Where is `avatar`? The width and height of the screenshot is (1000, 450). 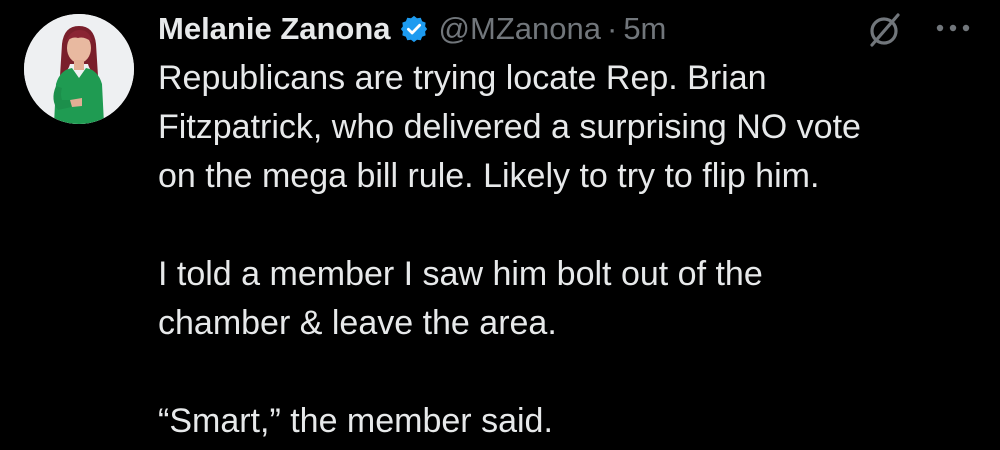 avatar is located at coordinates (79, 69).